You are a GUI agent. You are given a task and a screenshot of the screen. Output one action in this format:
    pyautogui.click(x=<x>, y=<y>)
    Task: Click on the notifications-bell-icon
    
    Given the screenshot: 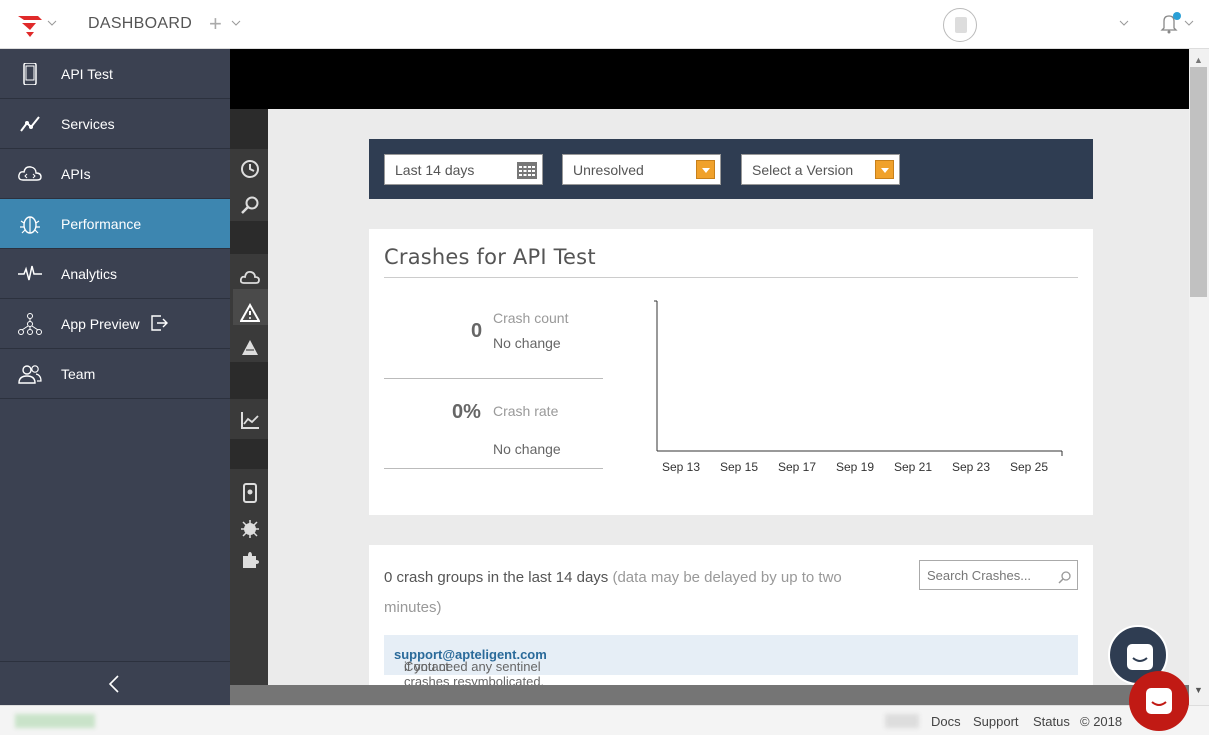 What is the action you would take?
    pyautogui.click(x=1170, y=23)
    